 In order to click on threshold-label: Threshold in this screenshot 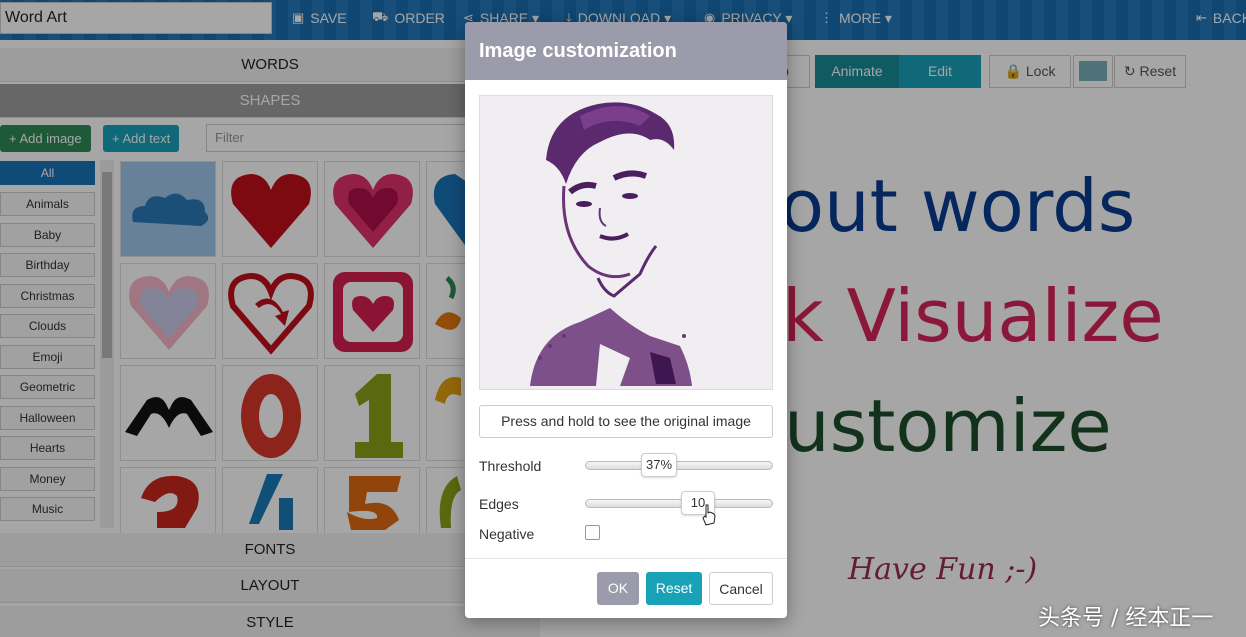, I will do `click(510, 466)`.